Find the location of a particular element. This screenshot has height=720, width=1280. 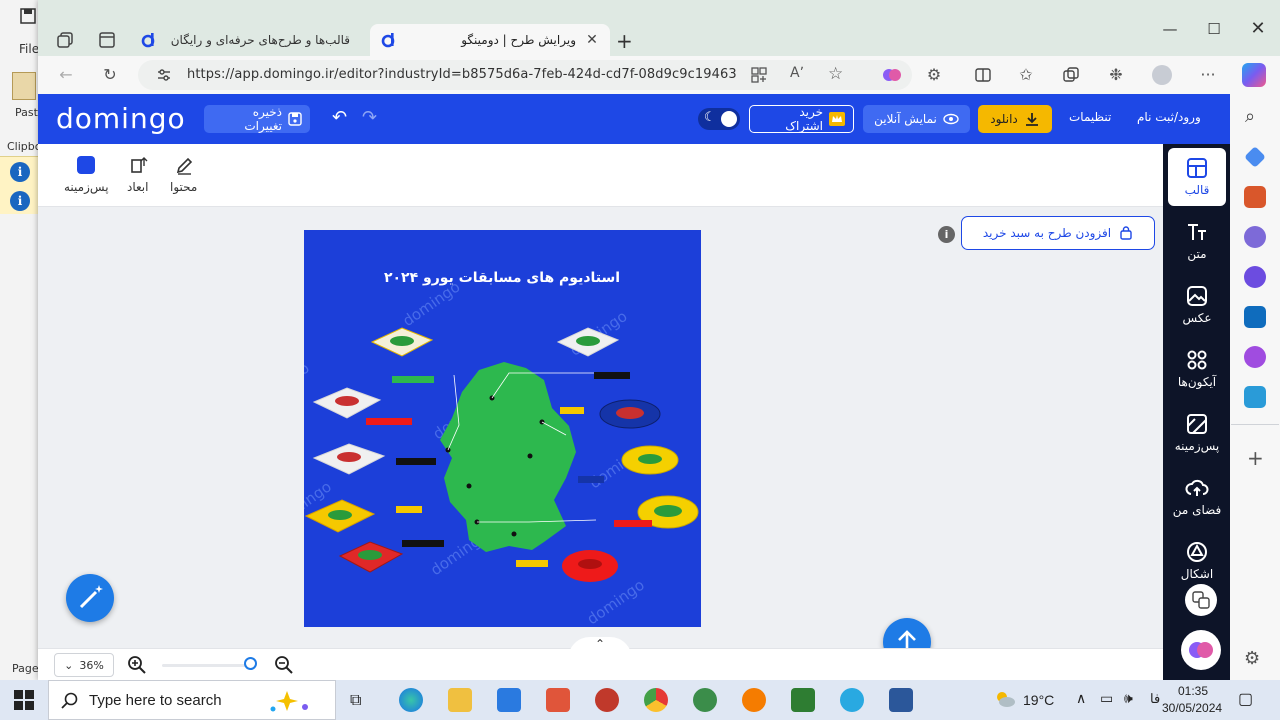

zoom-slider-handle is located at coordinates (250, 663).